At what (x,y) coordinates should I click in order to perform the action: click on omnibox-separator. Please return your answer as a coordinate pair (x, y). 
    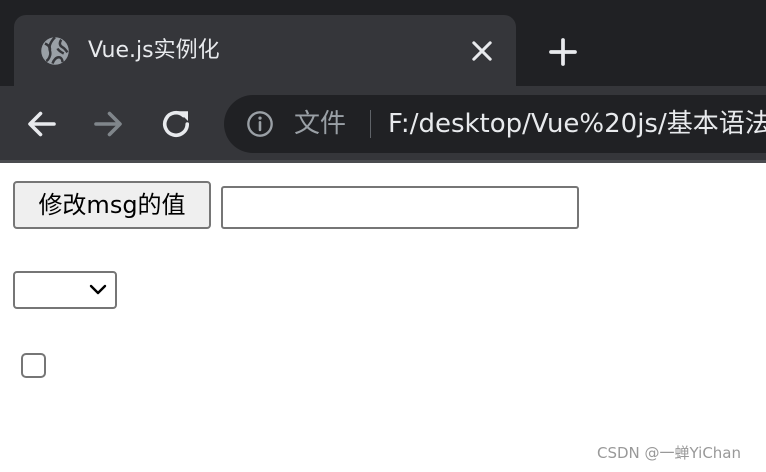
    Looking at the image, I should click on (370, 124).